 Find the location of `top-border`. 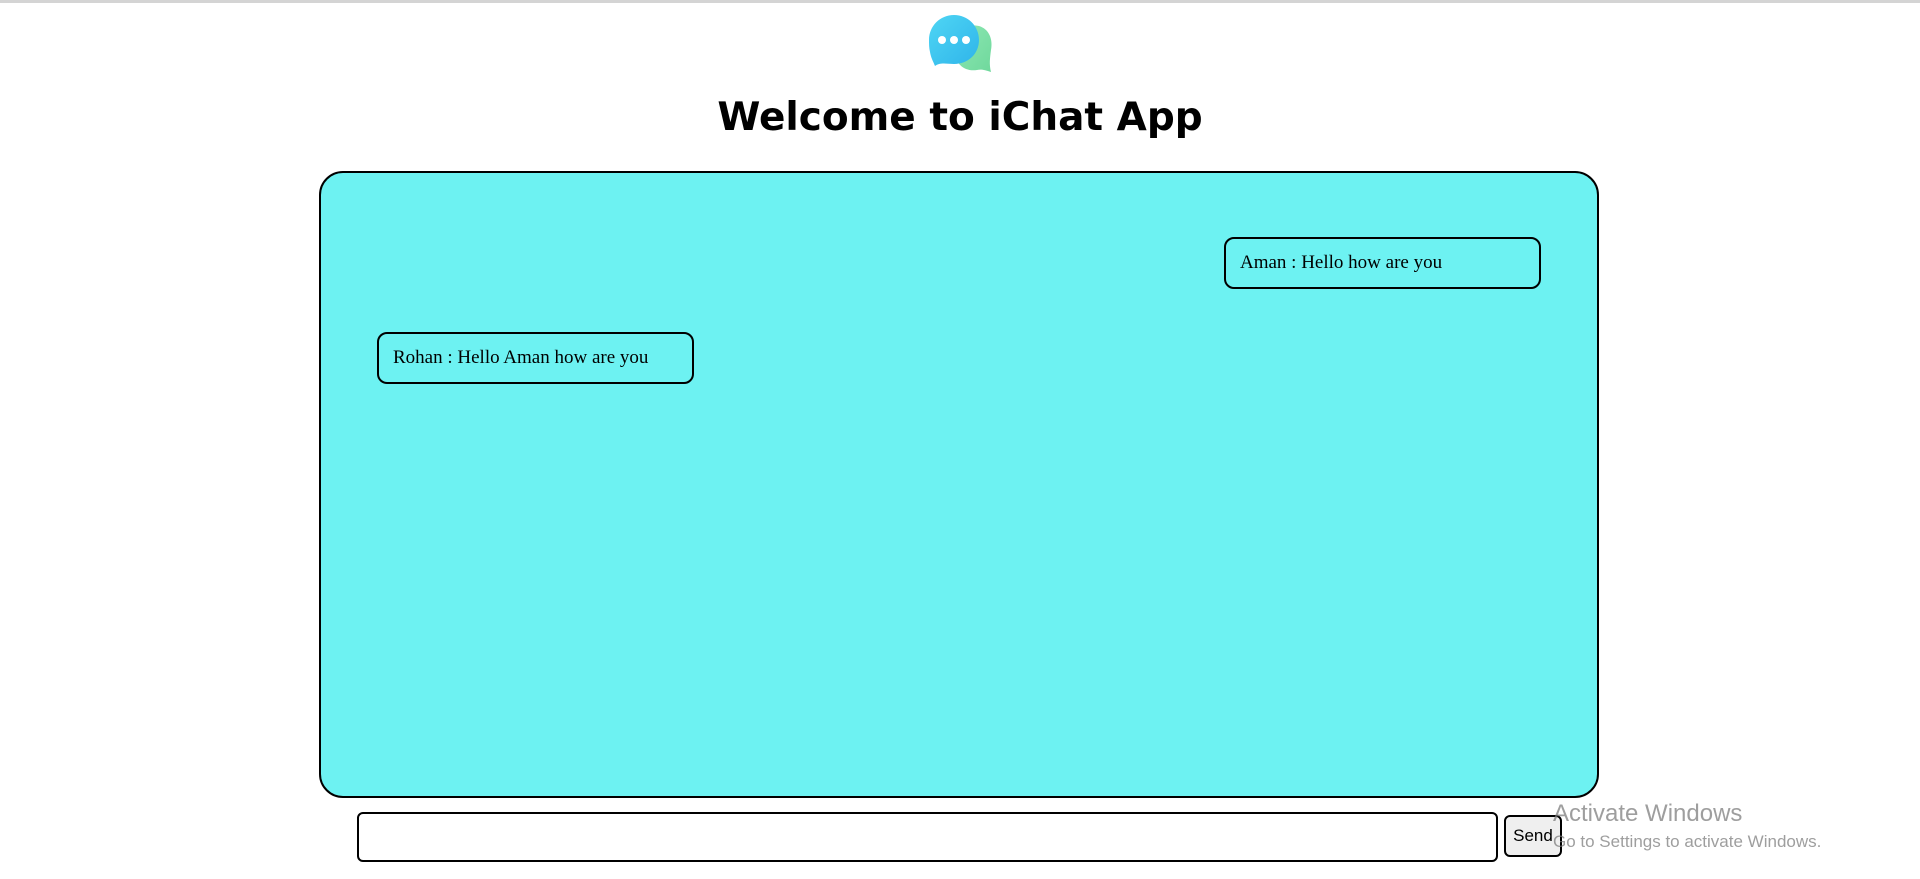

top-border is located at coordinates (960, 1).